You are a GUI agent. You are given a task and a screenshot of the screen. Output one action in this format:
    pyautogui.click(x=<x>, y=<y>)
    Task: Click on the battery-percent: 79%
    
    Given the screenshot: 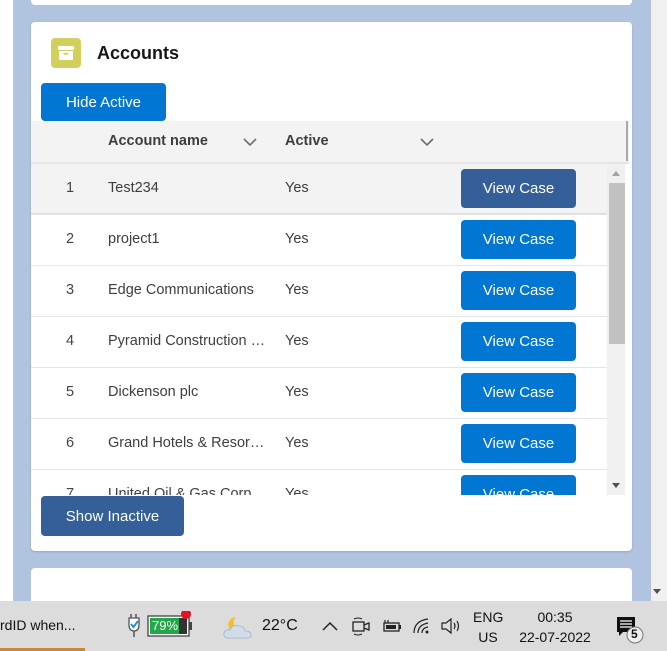 What is the action you would take?
    pyautogui.click(x=165, y=625)
    